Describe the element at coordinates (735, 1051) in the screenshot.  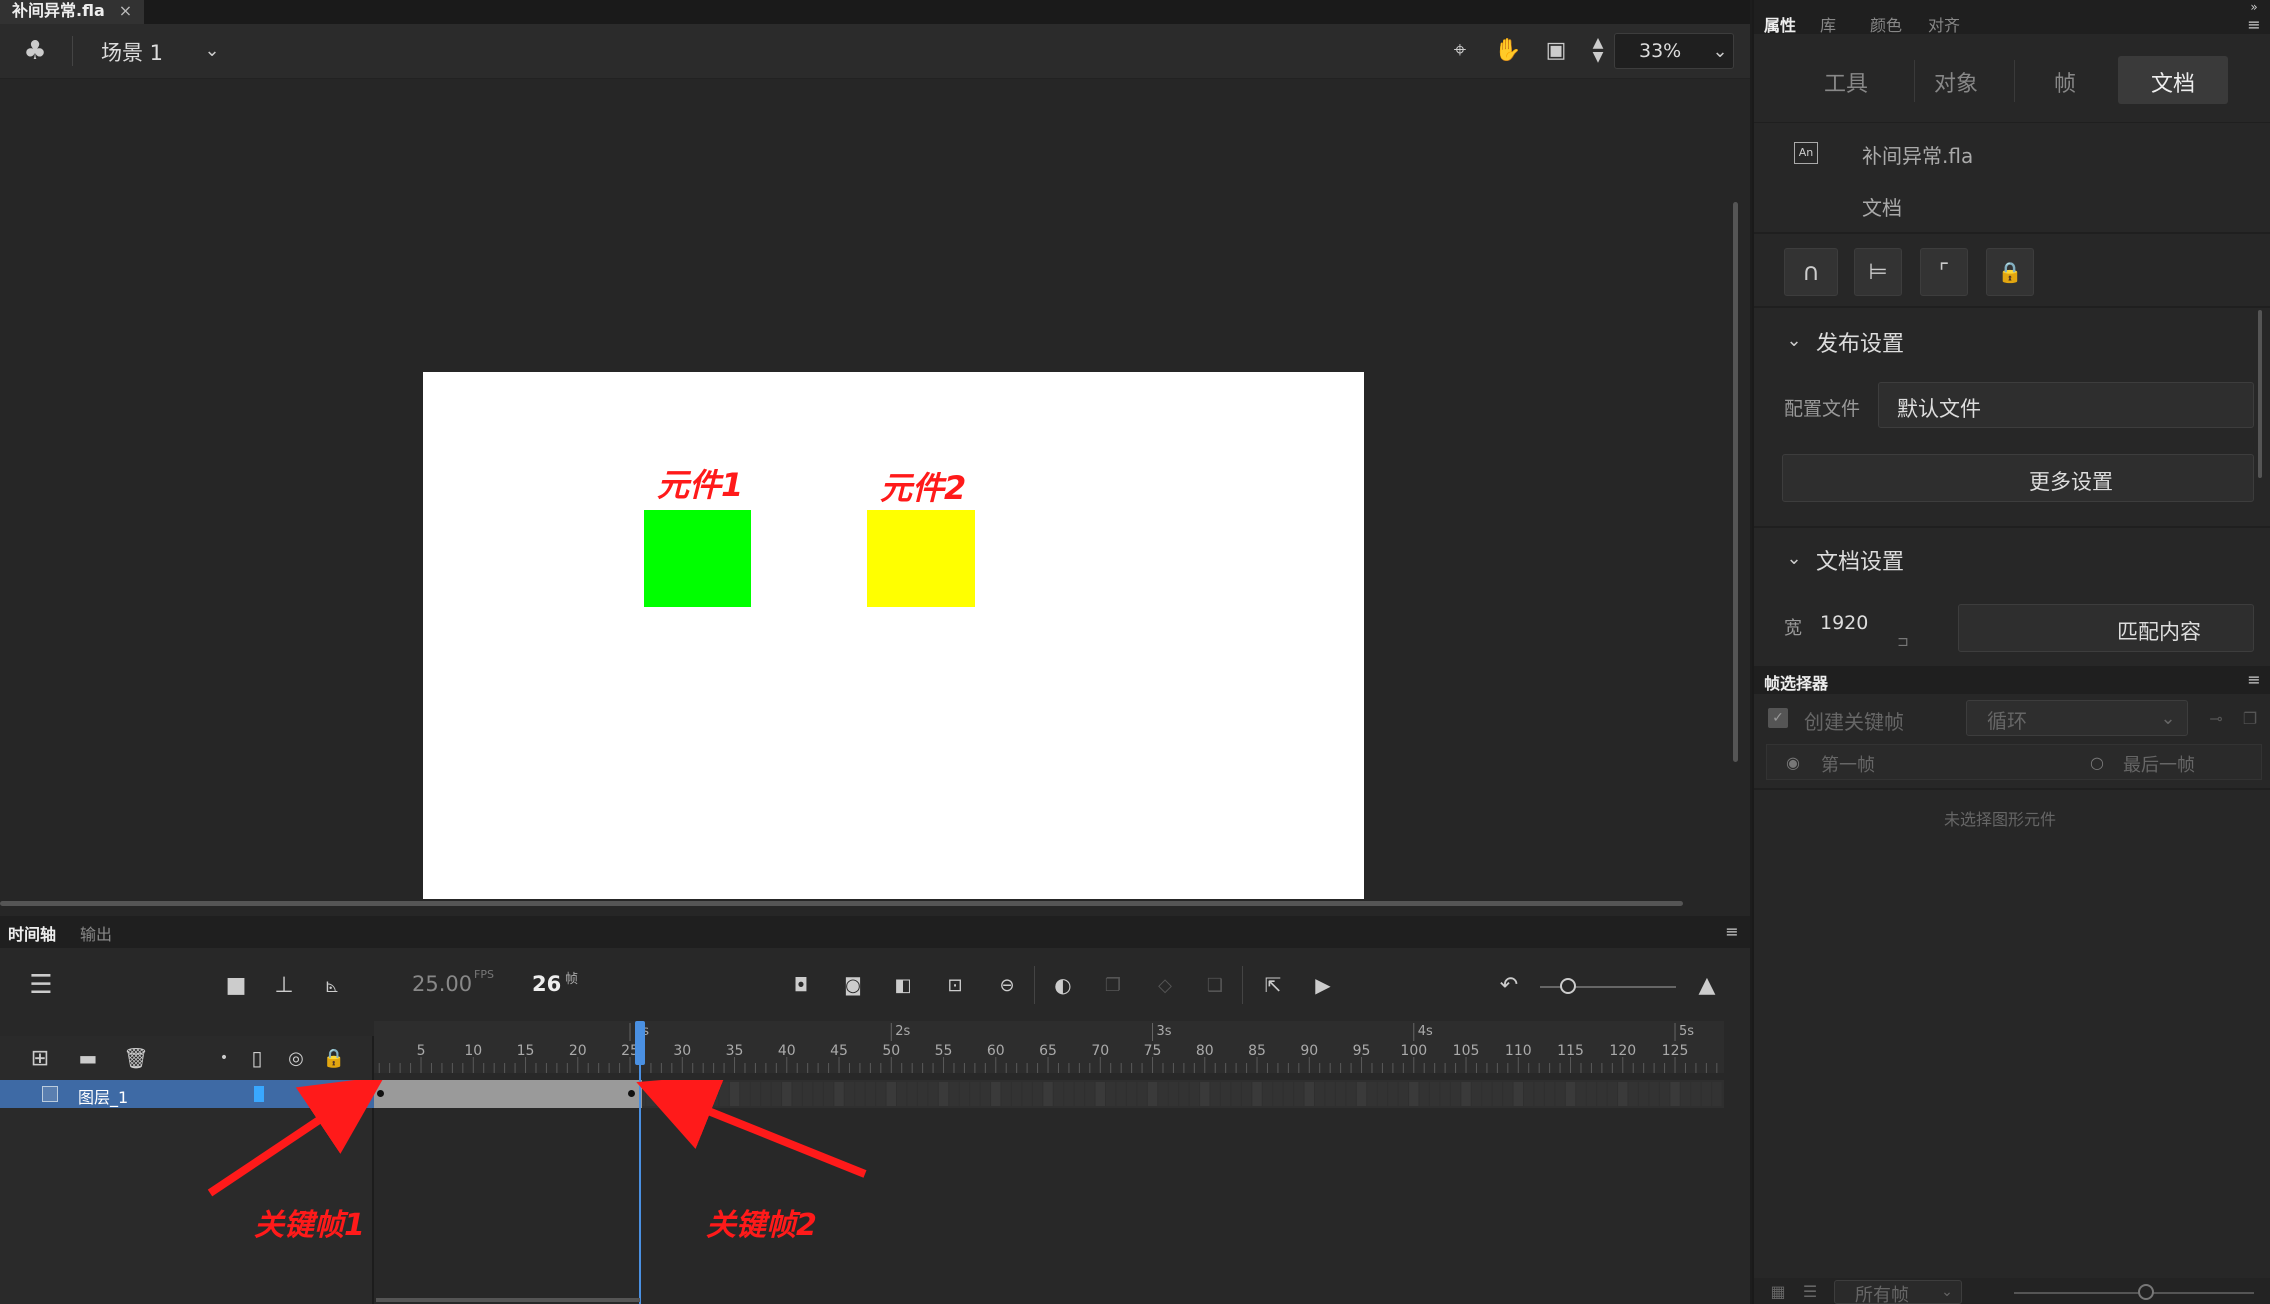
I see `ruler-frame-label: 35` at that location.